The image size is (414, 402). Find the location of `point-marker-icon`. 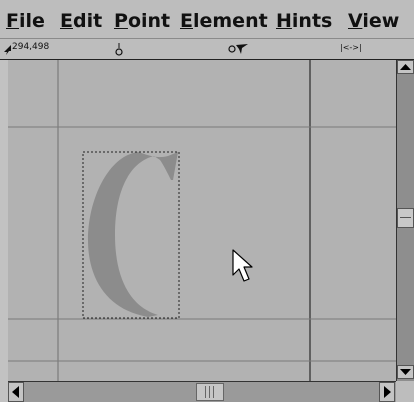

point-marker-icon is located at coordinates (119, 49).